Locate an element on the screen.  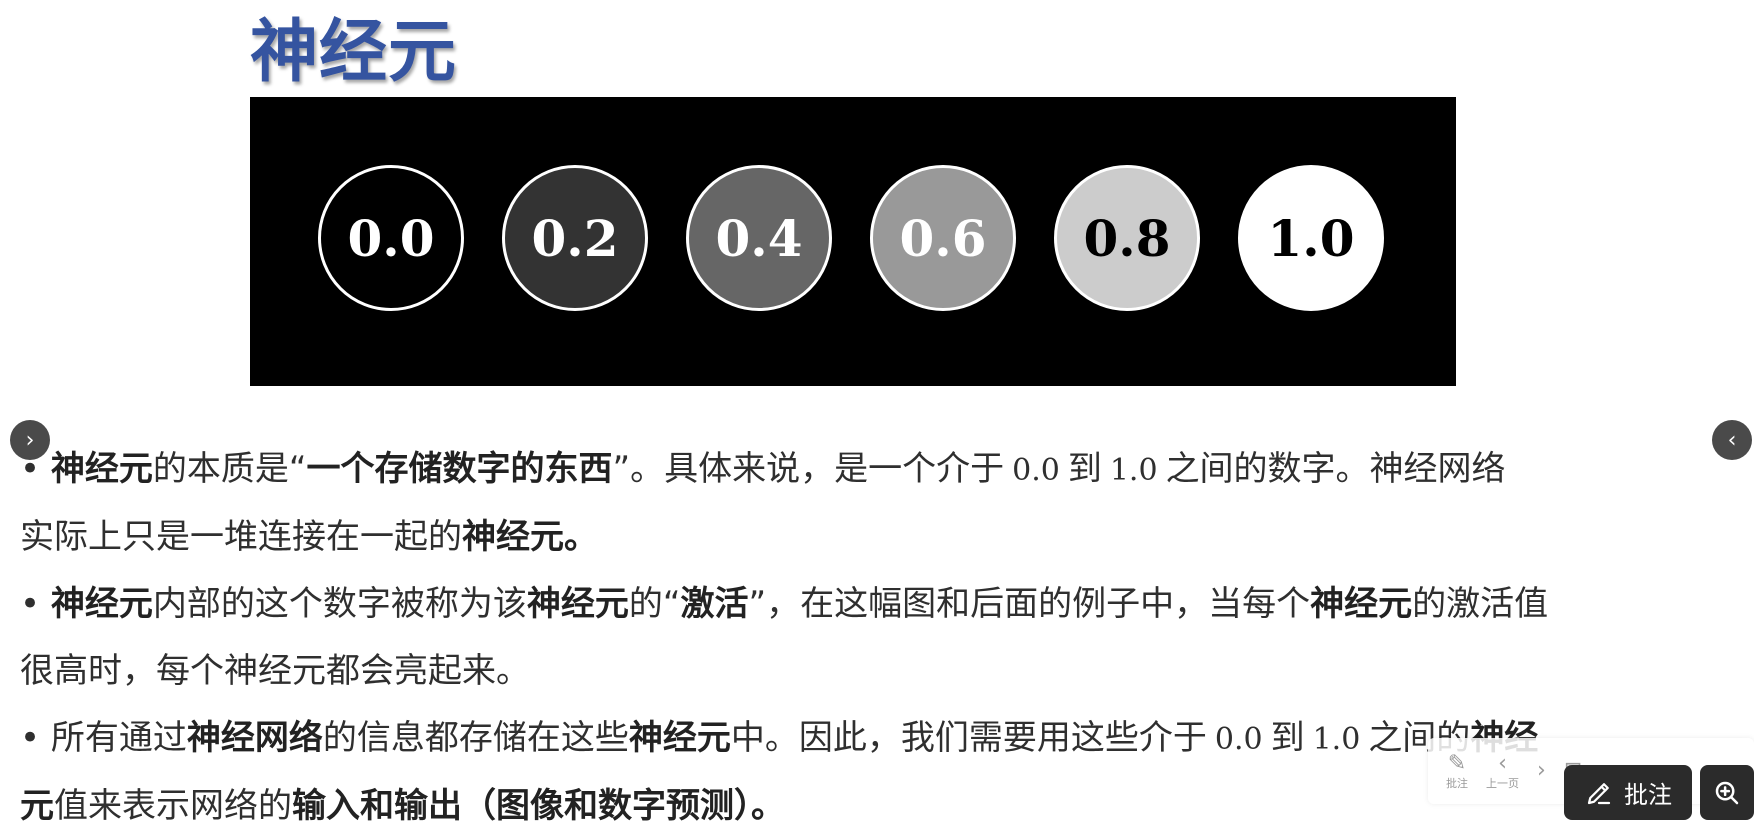
text-run: 的激活值 is located at coordinates (1480, 604).